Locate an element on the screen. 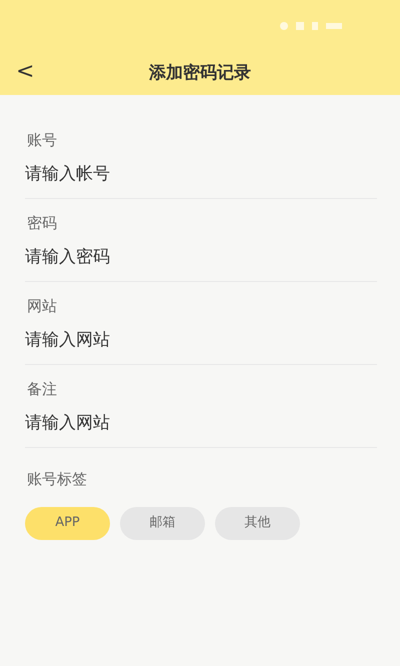 The height and width of the screenshot is (666, 400). tags-label: 账号标签 is located at coordinates (57, 479).